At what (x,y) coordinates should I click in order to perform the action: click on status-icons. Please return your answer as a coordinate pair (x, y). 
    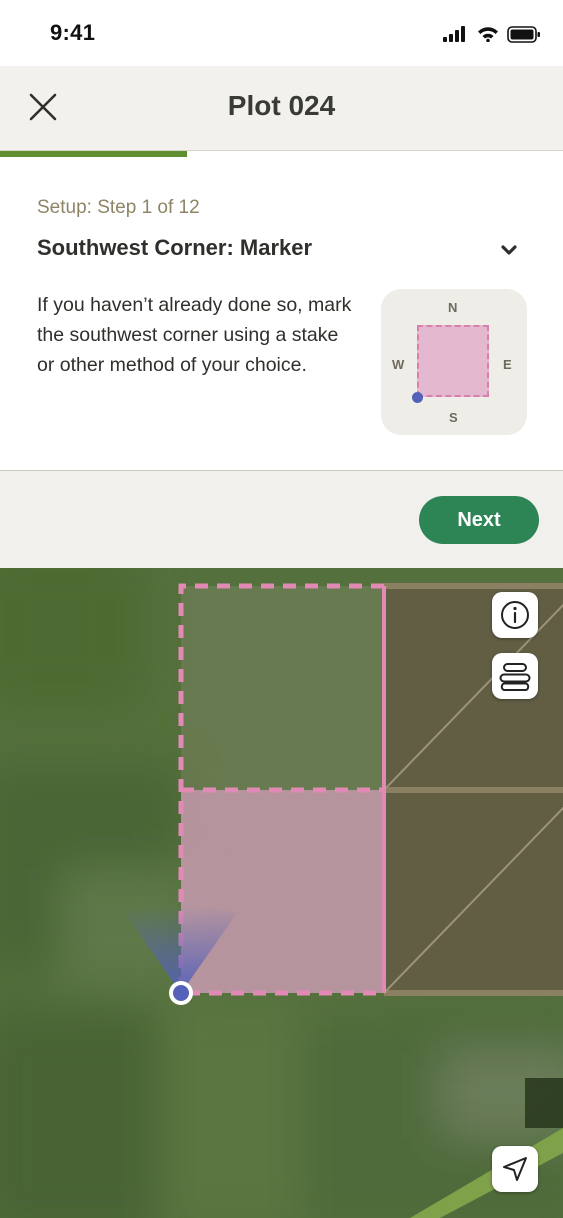
    Looking at the image, I should click on (492, 34).